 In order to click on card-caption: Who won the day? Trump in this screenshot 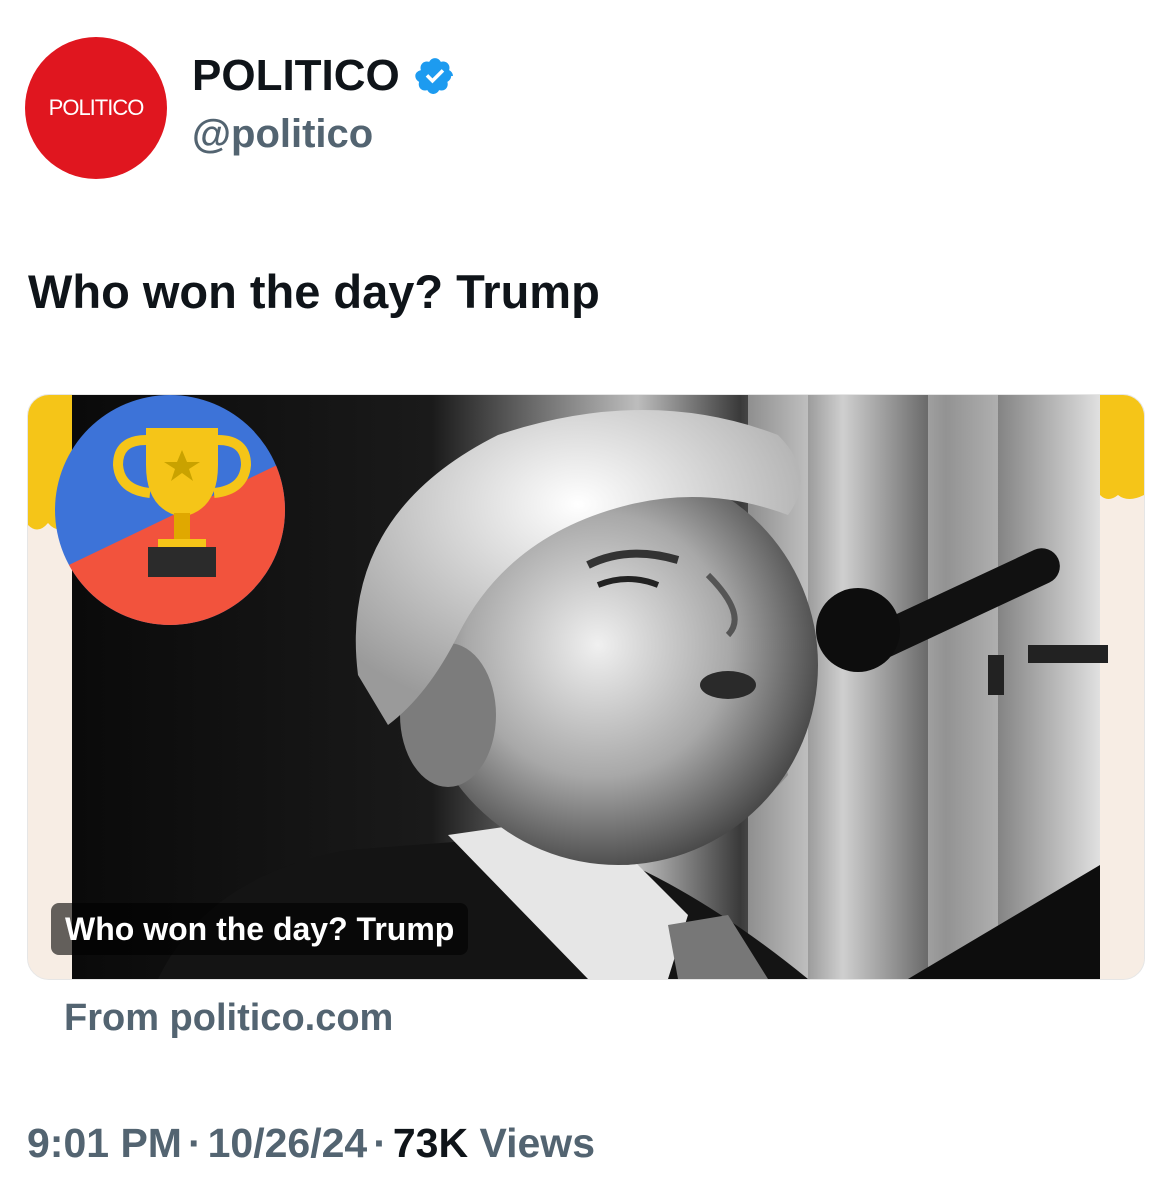, I will do `click(260, 929)`.